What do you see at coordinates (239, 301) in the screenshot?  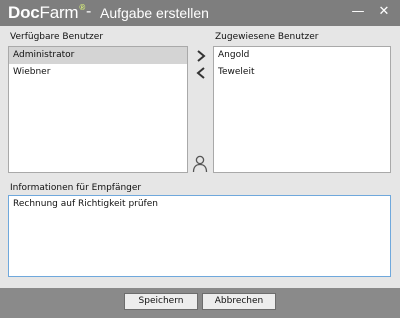 I see `cancel-button: Abbrechen` at bounding box center [239, 301].